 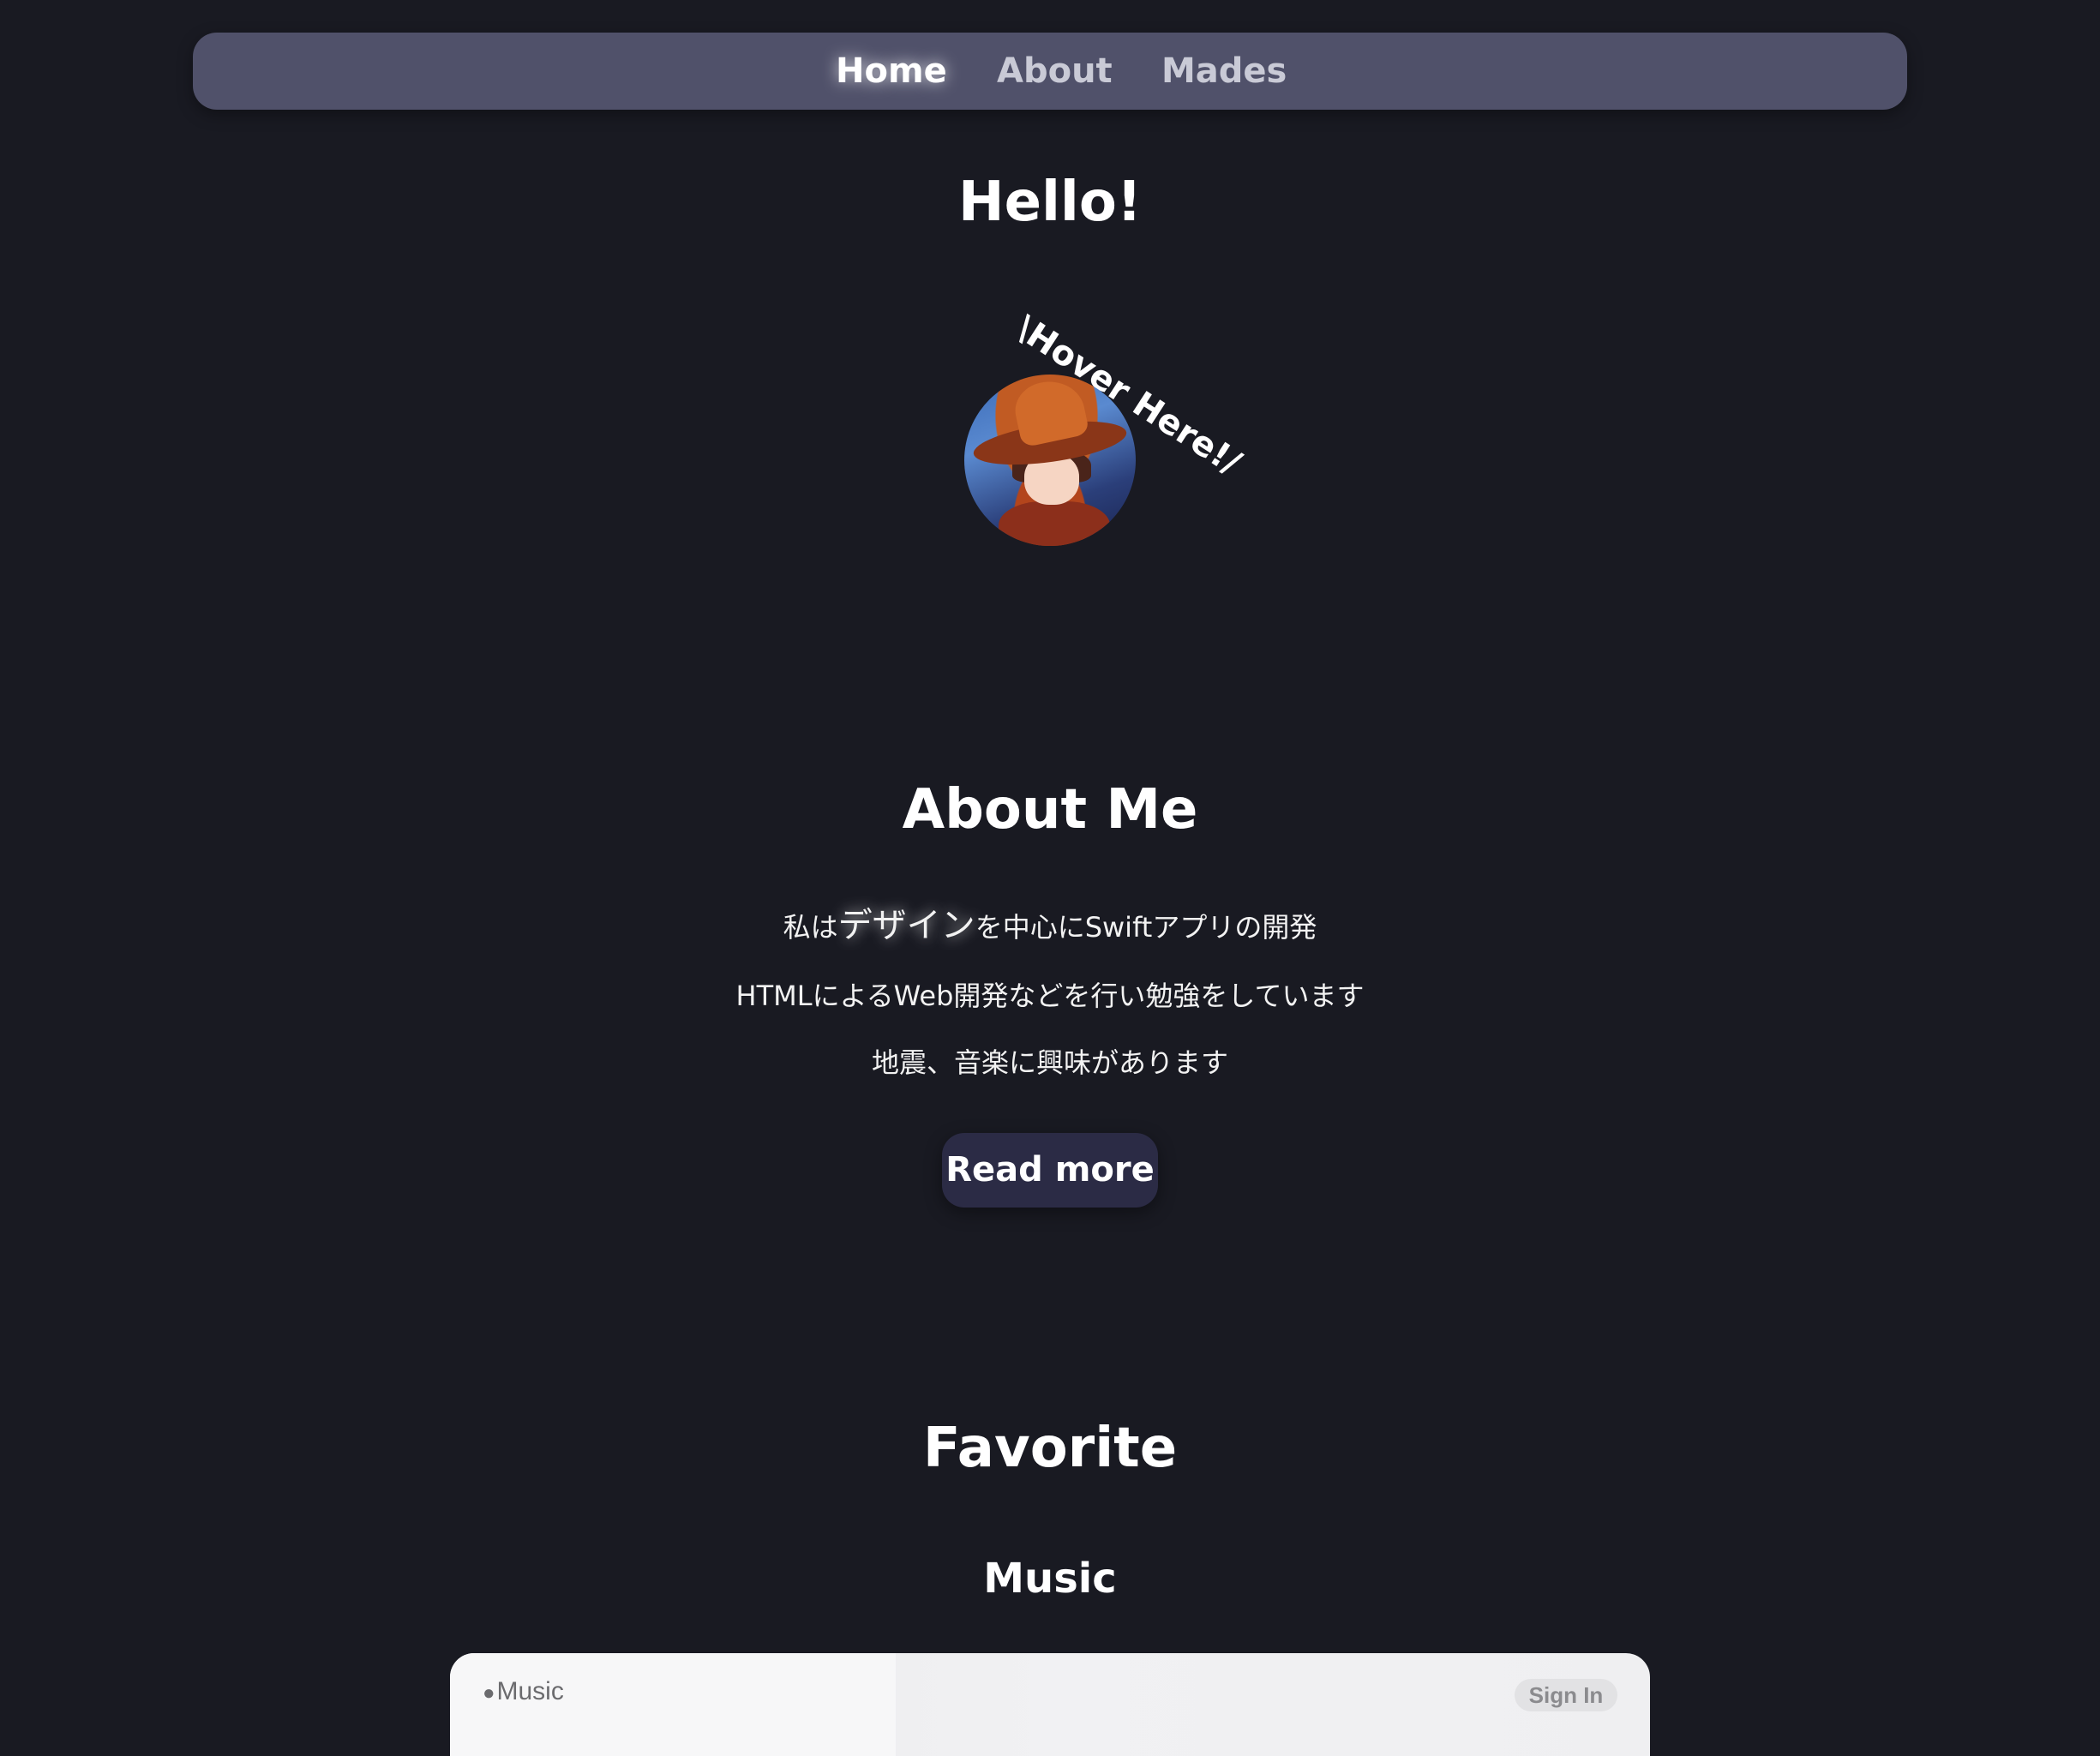 I want to click on favorite-title: Favorite, so click(x=1050, y=1448).